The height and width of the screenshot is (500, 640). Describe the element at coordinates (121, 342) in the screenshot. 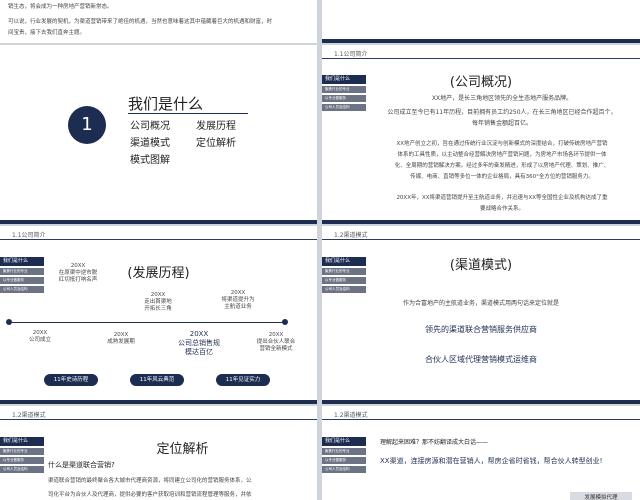

I see `event-text: 成熟发展期` at that location.